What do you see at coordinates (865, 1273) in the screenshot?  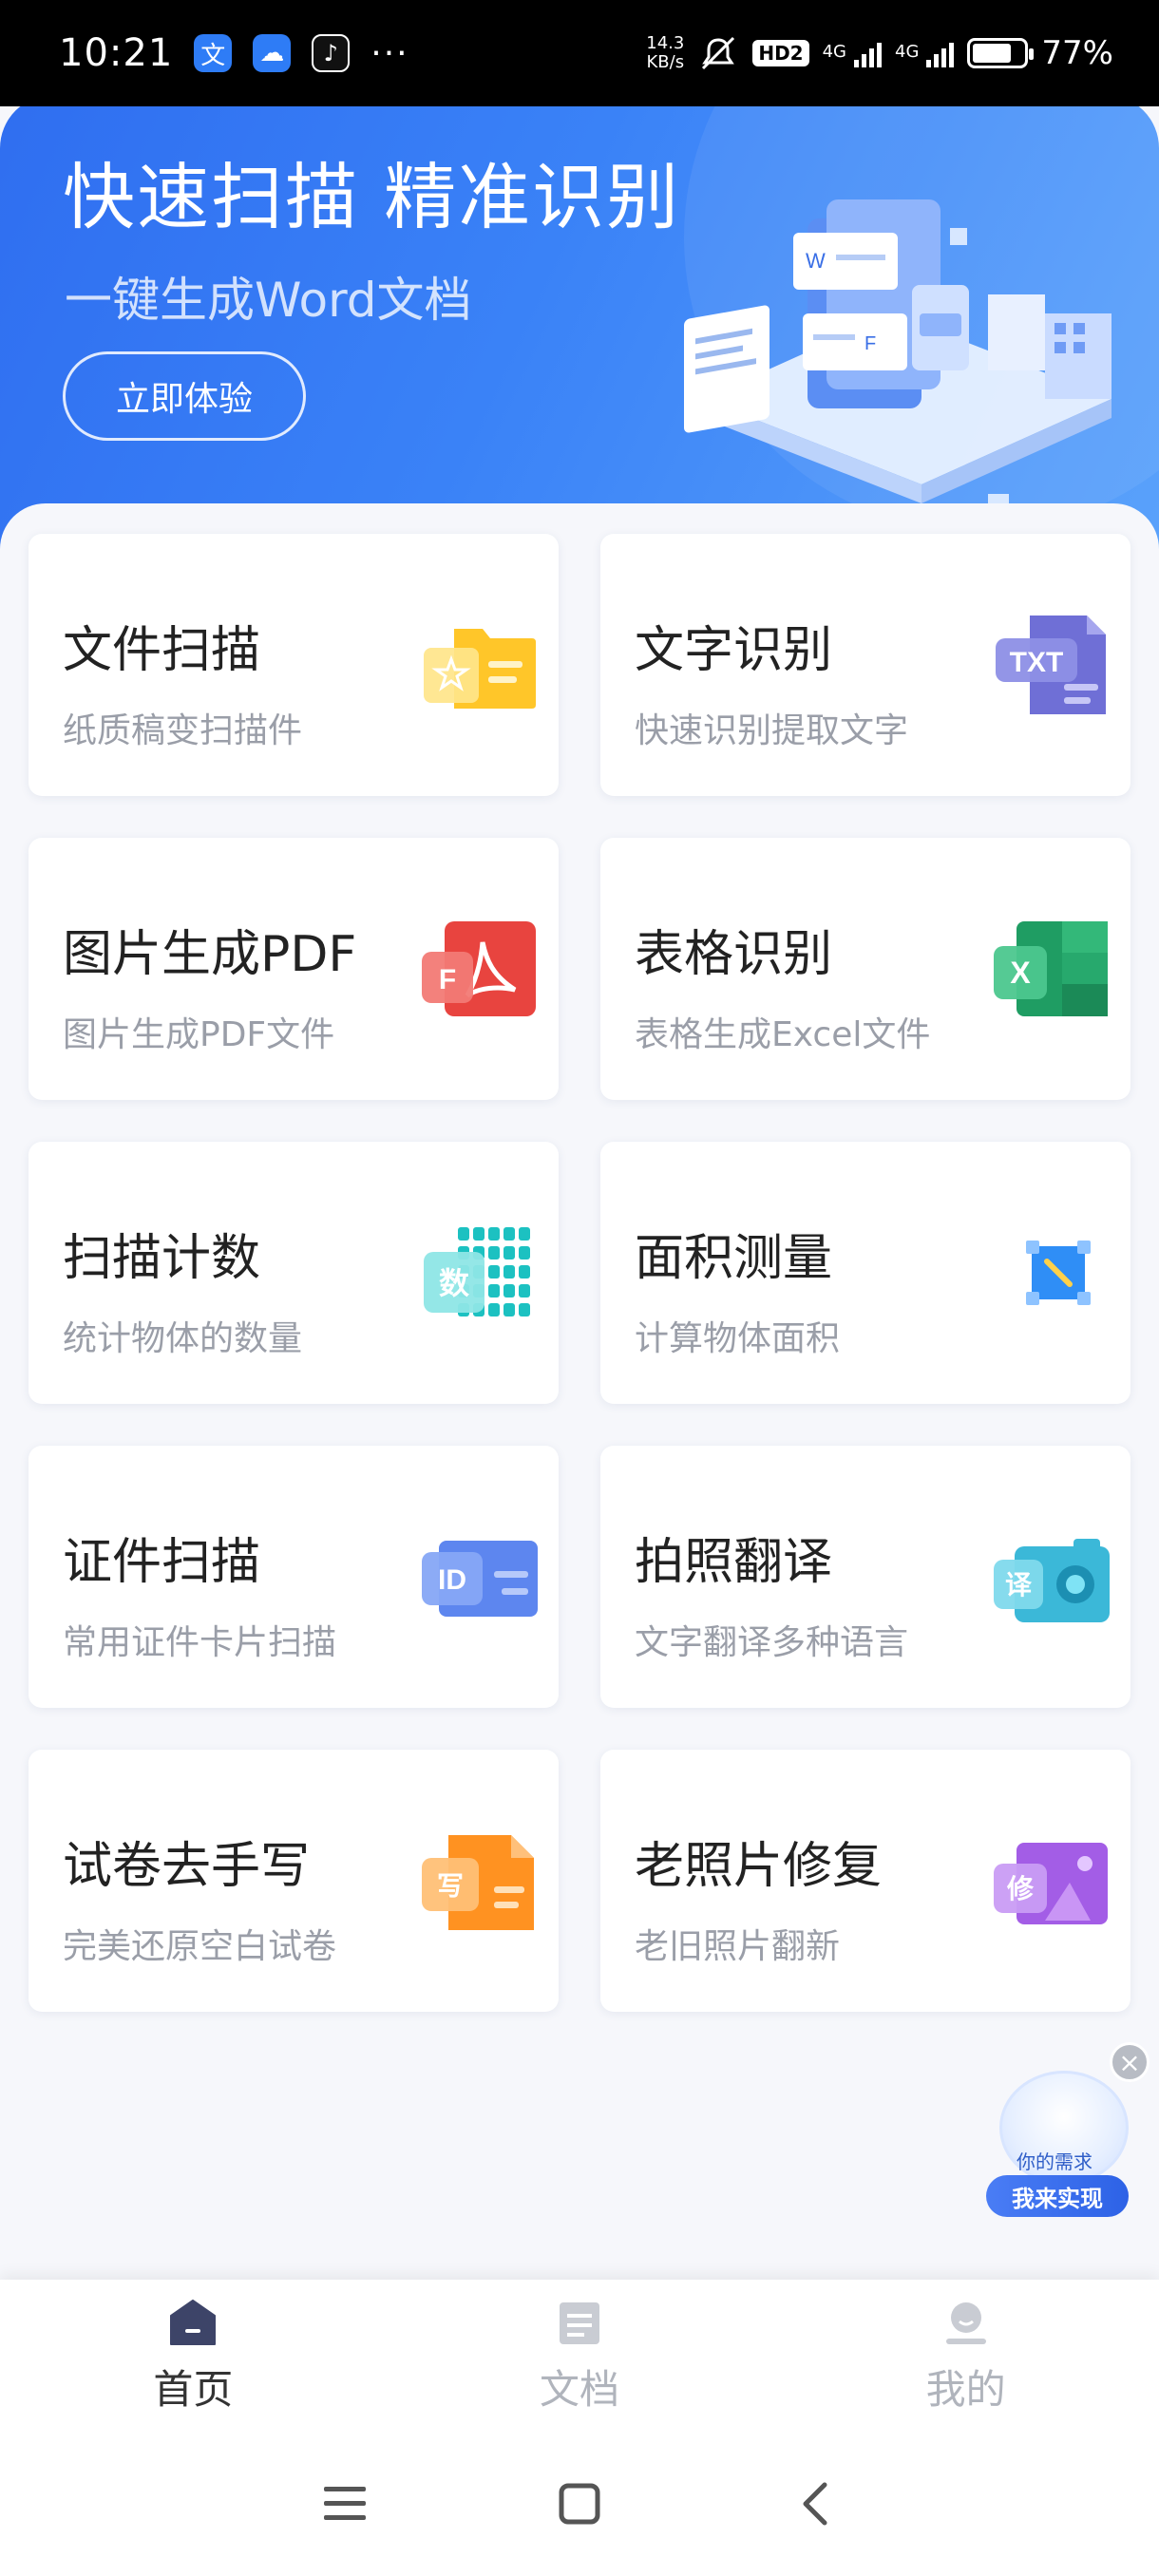 I see `tool-card-area-measure: 面积测量 计算物体面积` at bounding box center [865, 1273].